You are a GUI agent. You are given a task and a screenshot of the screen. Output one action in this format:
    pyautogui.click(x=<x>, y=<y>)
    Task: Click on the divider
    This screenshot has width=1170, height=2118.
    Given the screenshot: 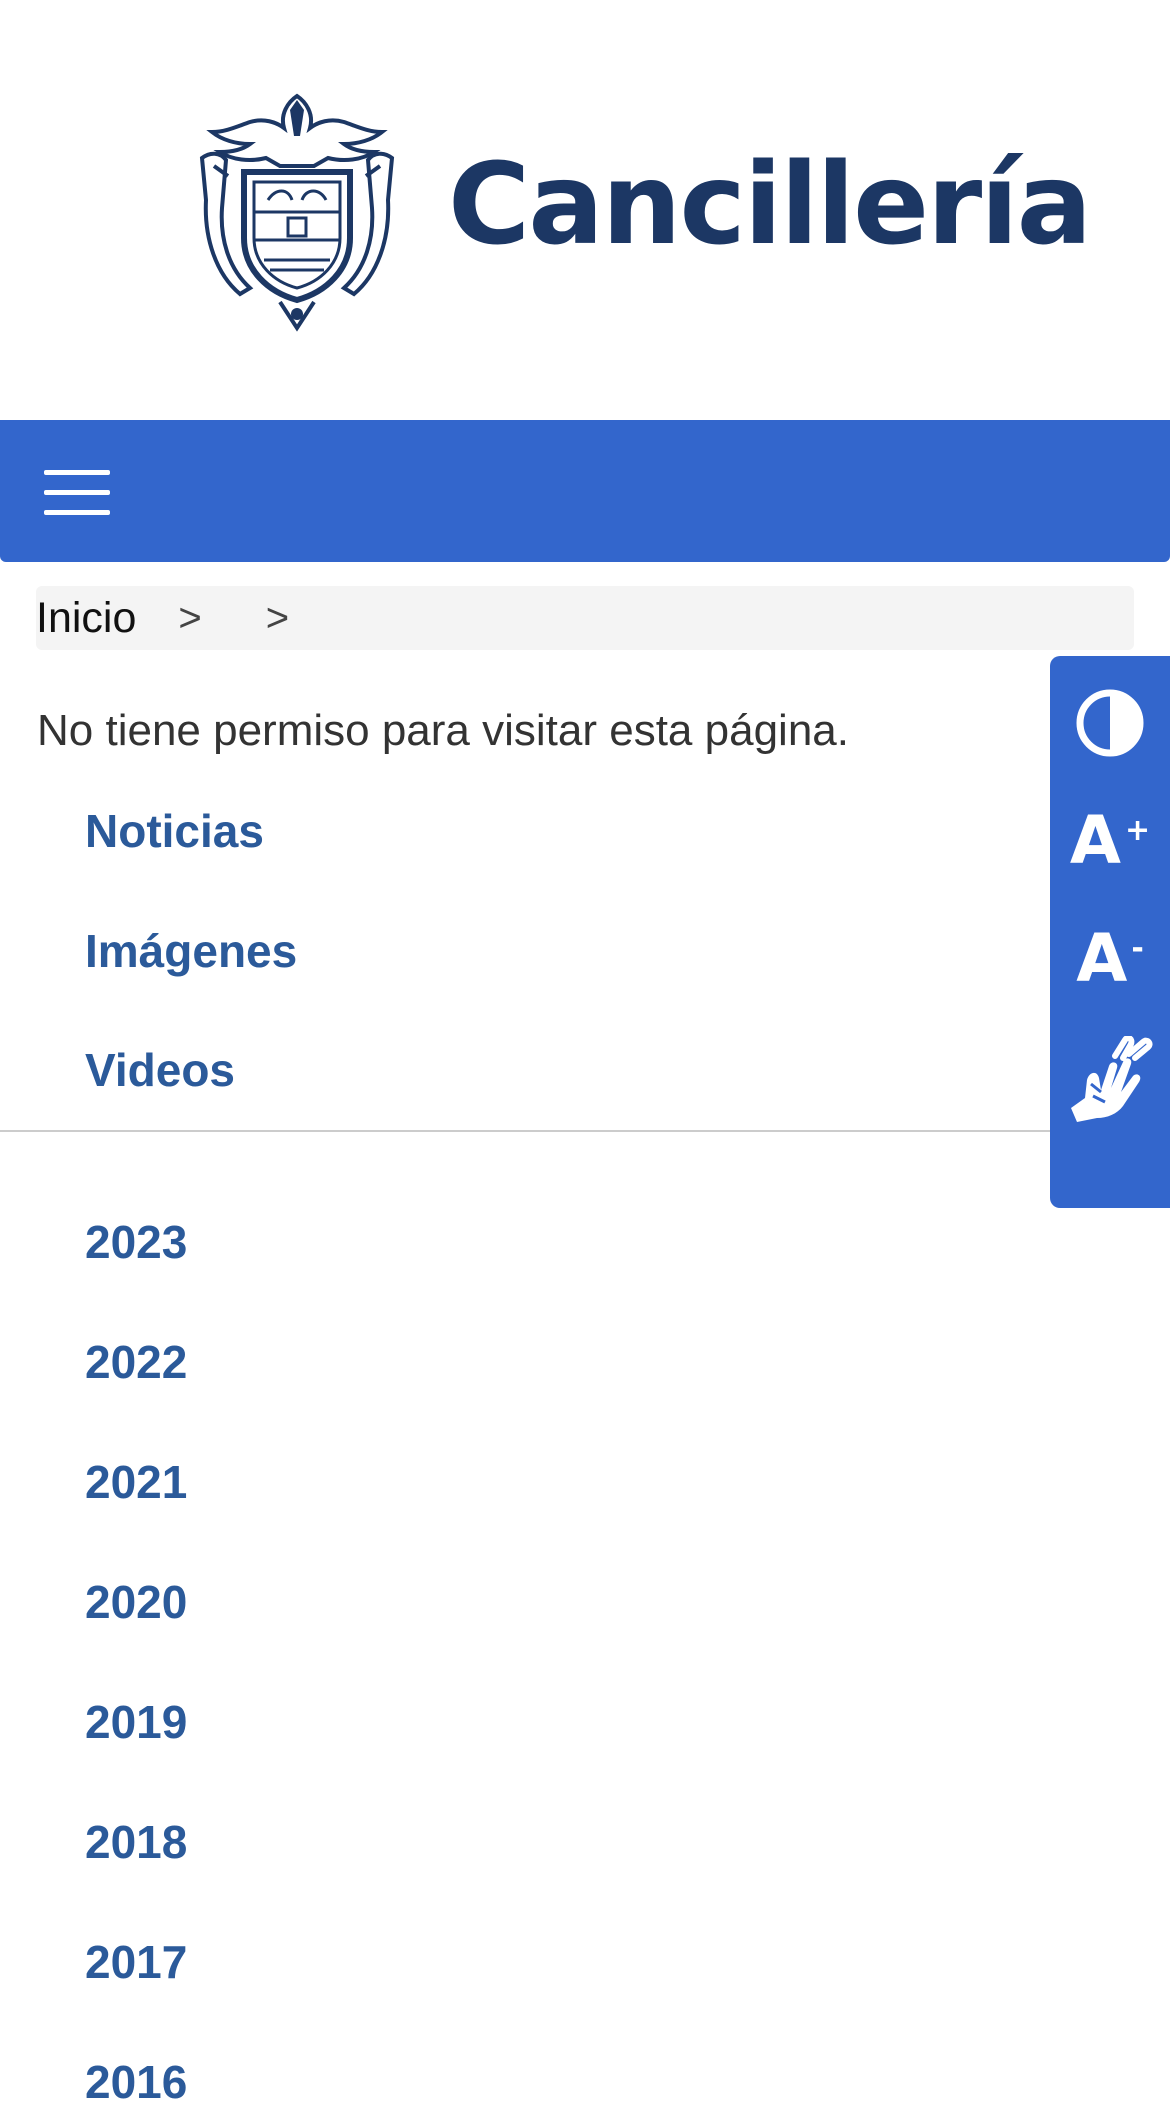 What is the action you would take?
    pyautogui.click(x=585, y=1131)
    